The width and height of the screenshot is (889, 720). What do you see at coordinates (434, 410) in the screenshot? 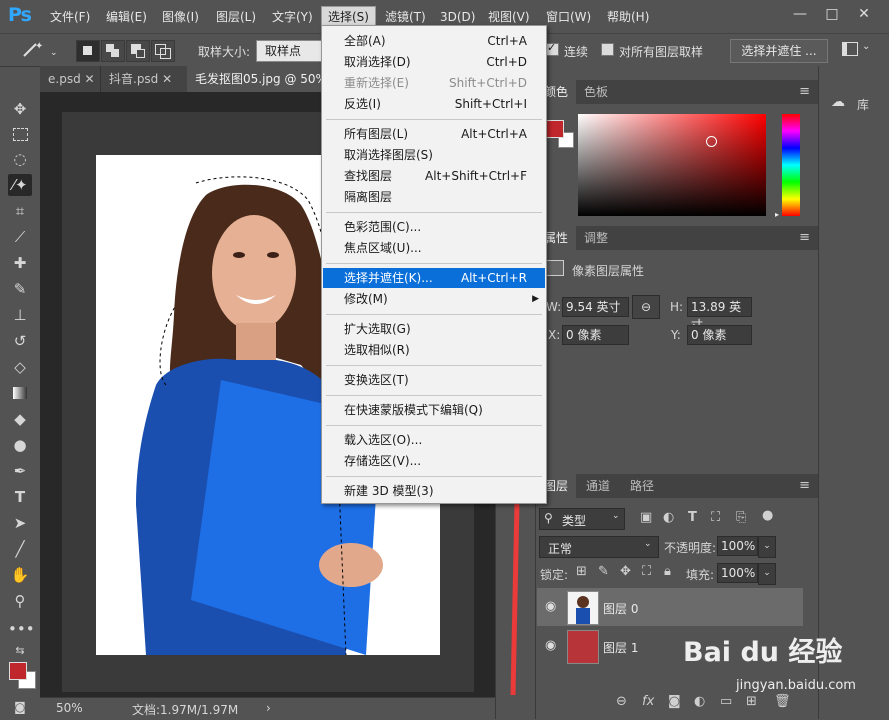
I see `menu-item: 在快速蒙版模式下编辑(Q)` at bounding box center [434, 410].